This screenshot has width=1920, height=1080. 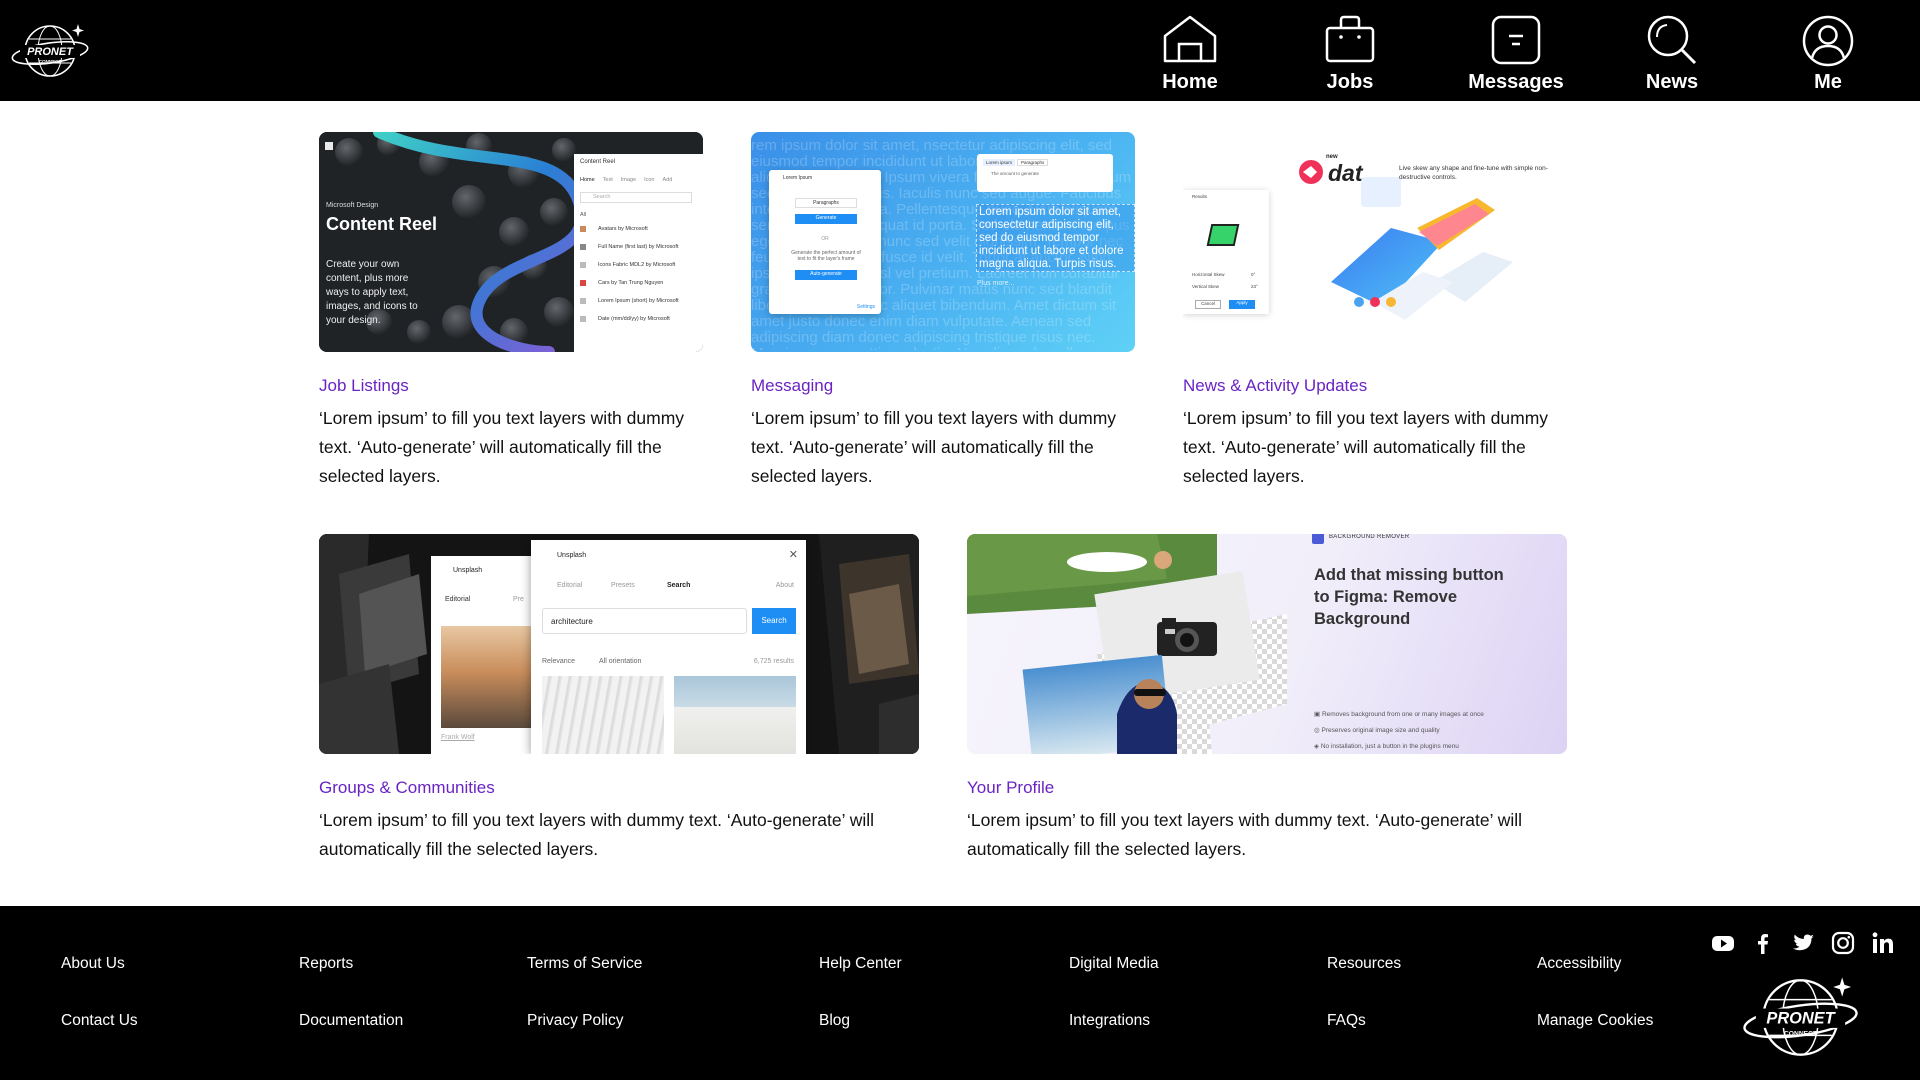 What do you see at coordinates (834, 1021) in the screenshot?
I see `footer-link-blog: Blog` at bounding box center [834, 1021].